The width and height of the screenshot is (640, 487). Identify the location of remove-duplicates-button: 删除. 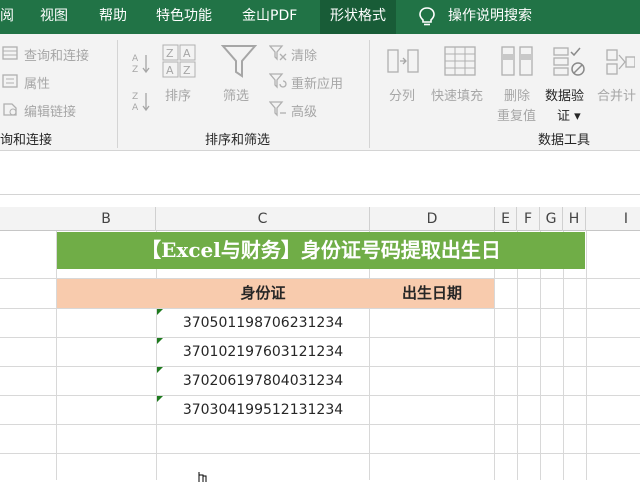
(517, 94).